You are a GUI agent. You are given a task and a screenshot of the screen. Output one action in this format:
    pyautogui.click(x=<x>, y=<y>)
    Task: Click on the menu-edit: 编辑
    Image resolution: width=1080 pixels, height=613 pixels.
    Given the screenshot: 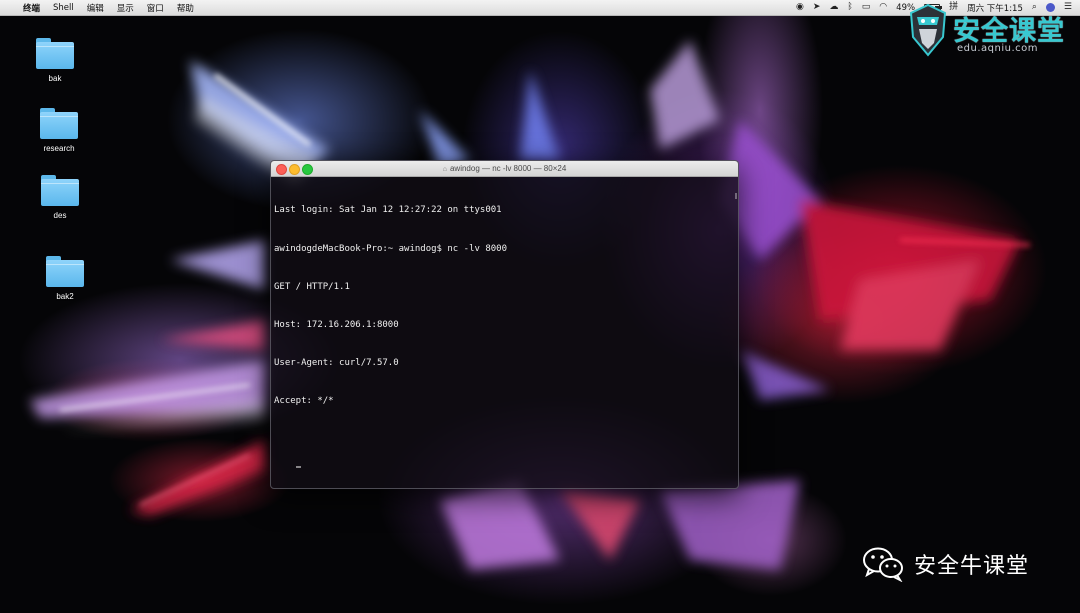 What is the action you would take?
    pyautogui.click(x=95, y=8)
    